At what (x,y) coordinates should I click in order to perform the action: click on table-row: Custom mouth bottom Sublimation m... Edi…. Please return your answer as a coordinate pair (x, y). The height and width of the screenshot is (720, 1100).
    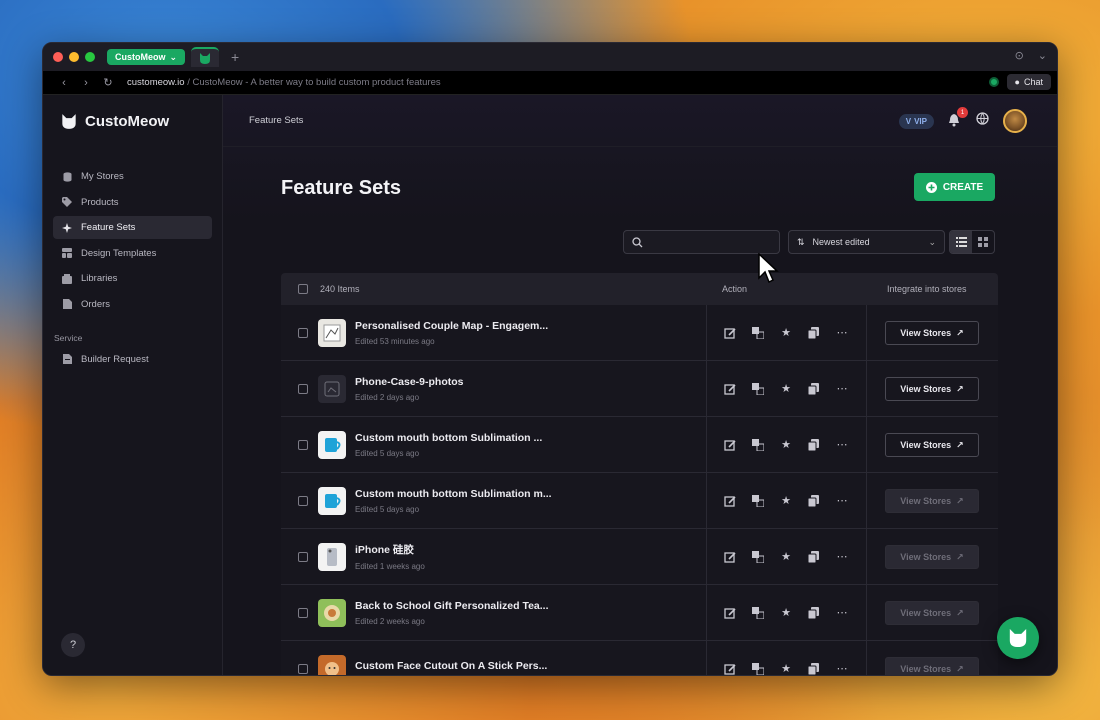
    Looking at the image, I should click on (639, 501).